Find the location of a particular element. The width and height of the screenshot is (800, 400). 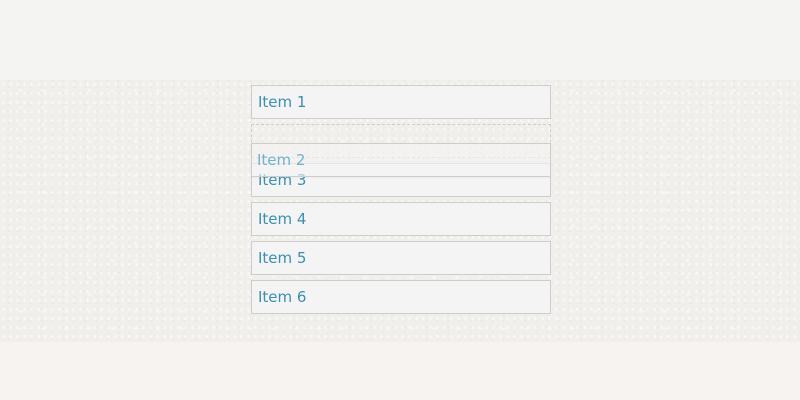

list-item-1: Item 1 is located at coordinates (401, 102).